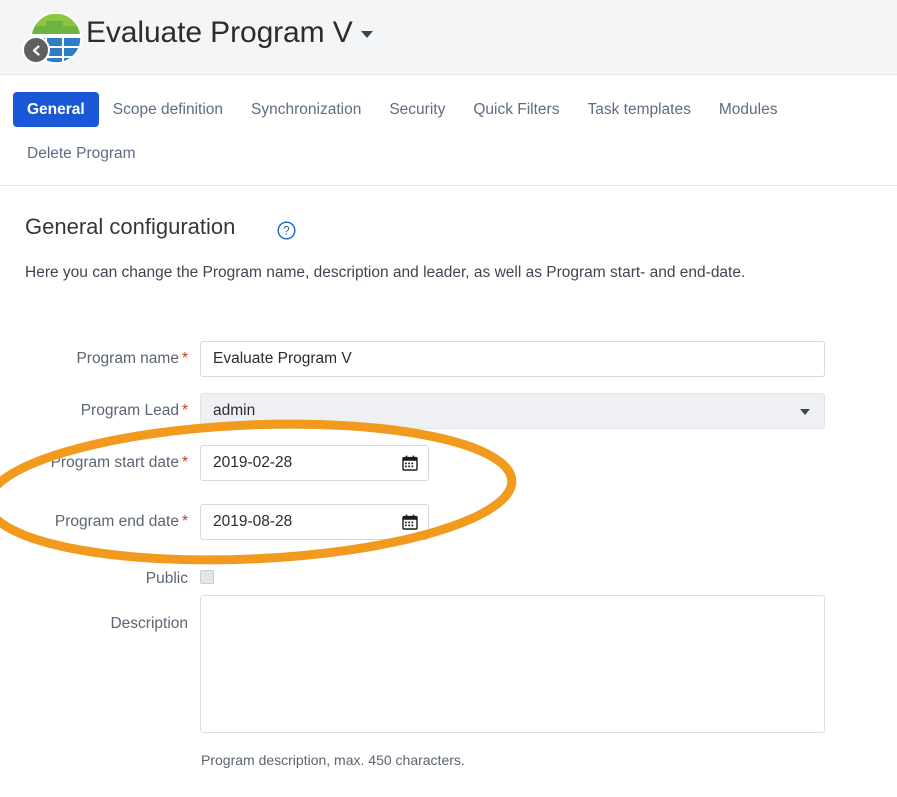  What do you see at coordinates (134, 410) in the screenshot?
I see `program-lead-label: Program Lead *` at bounding box center [134, 410].